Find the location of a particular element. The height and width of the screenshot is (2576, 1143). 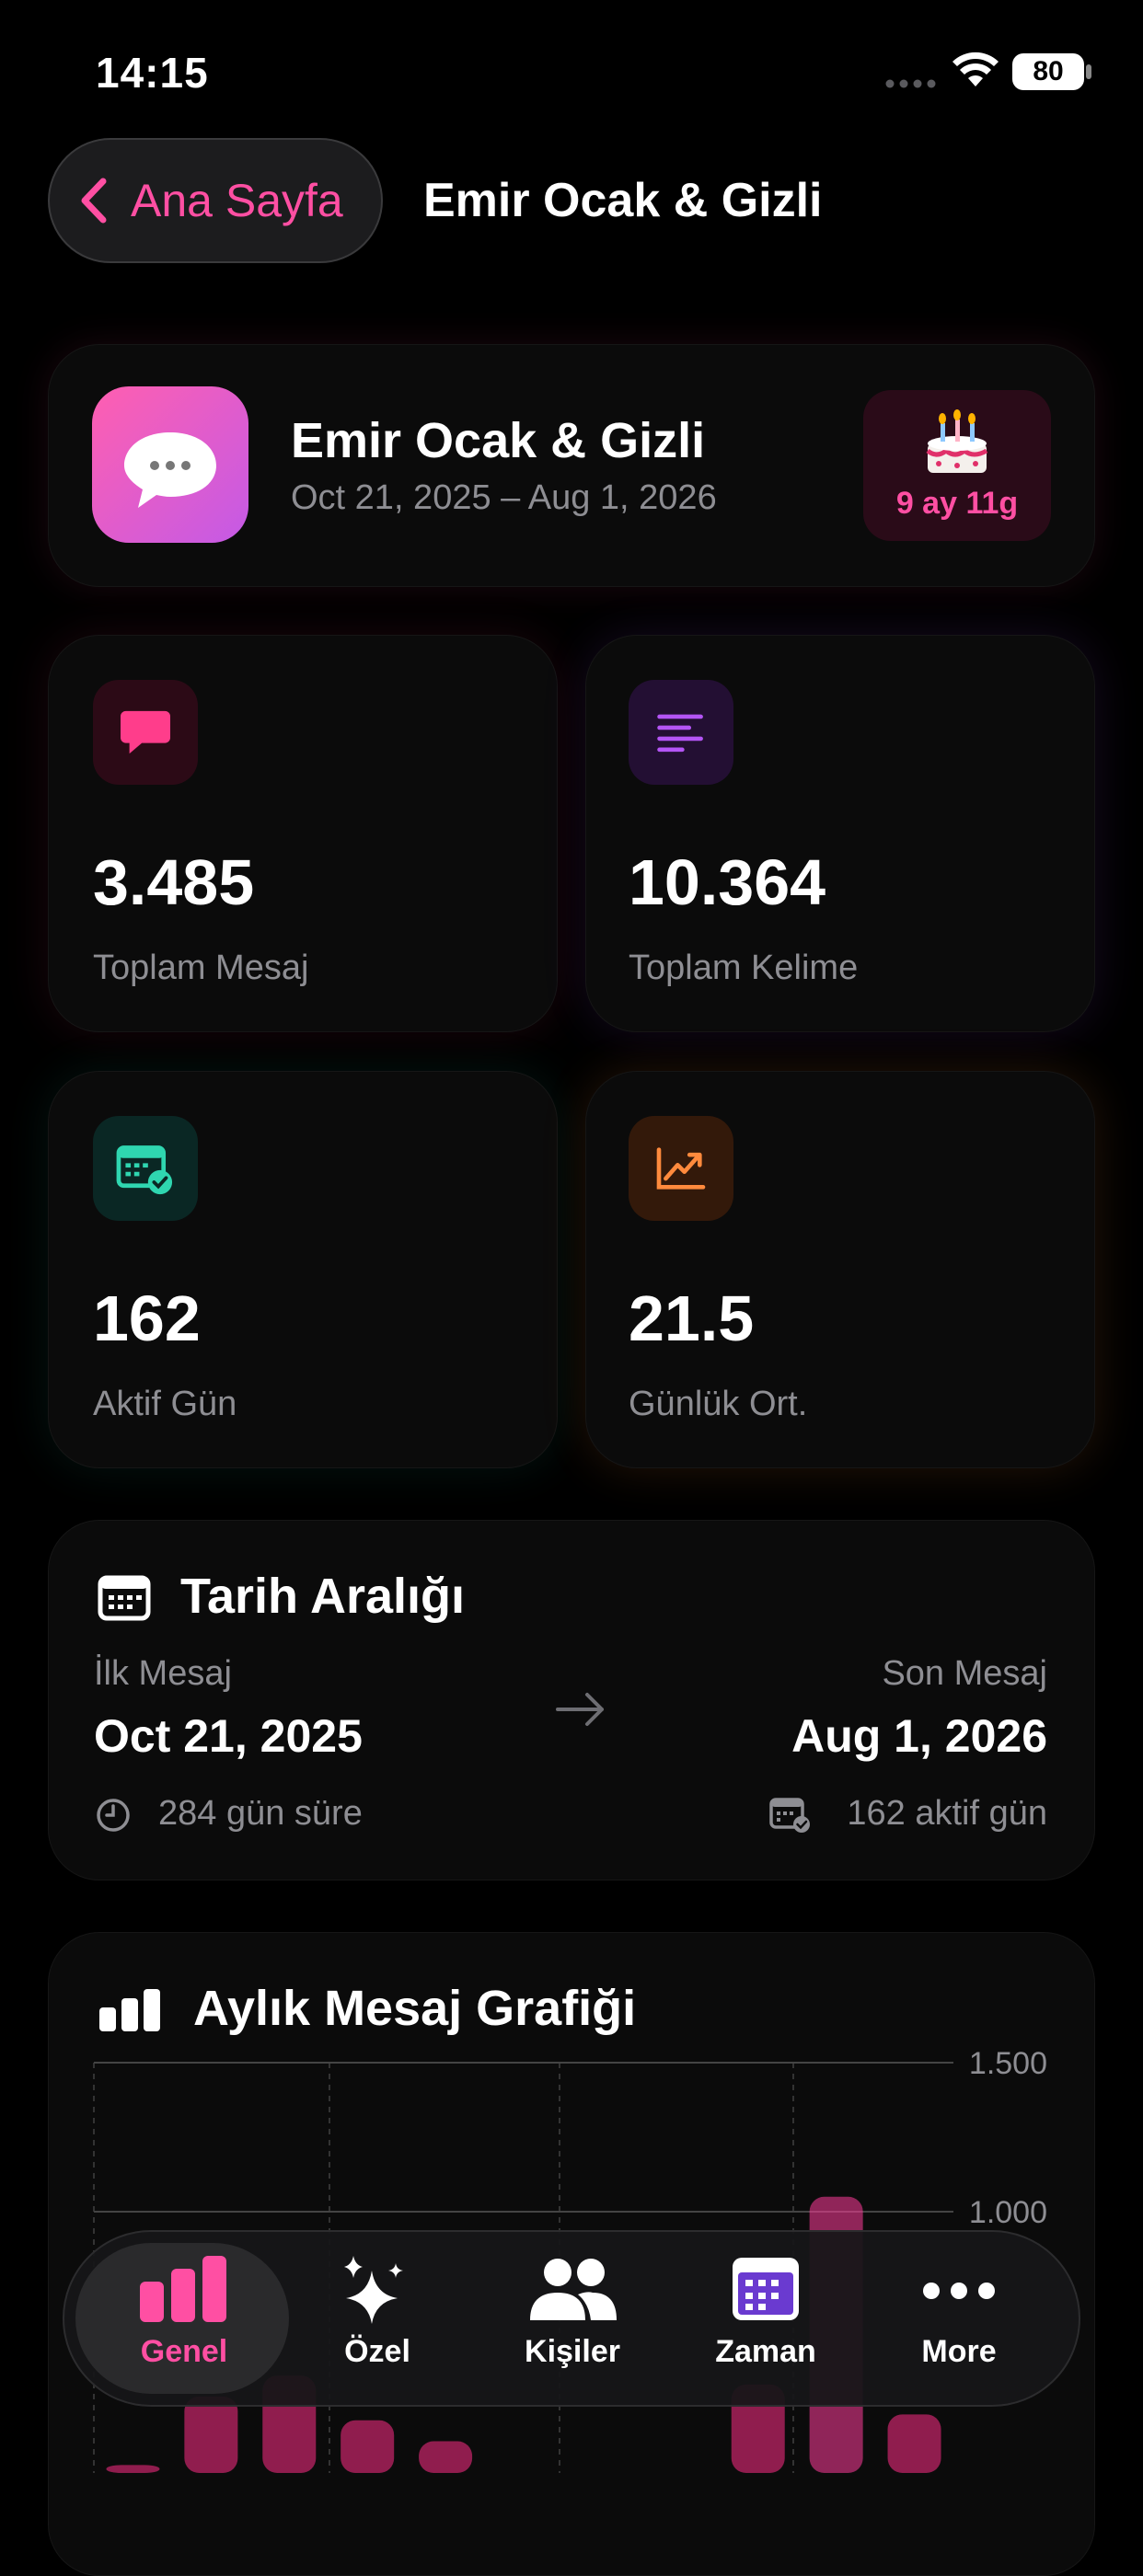

status-time: 14:15 is located at coordinates (152, 73).